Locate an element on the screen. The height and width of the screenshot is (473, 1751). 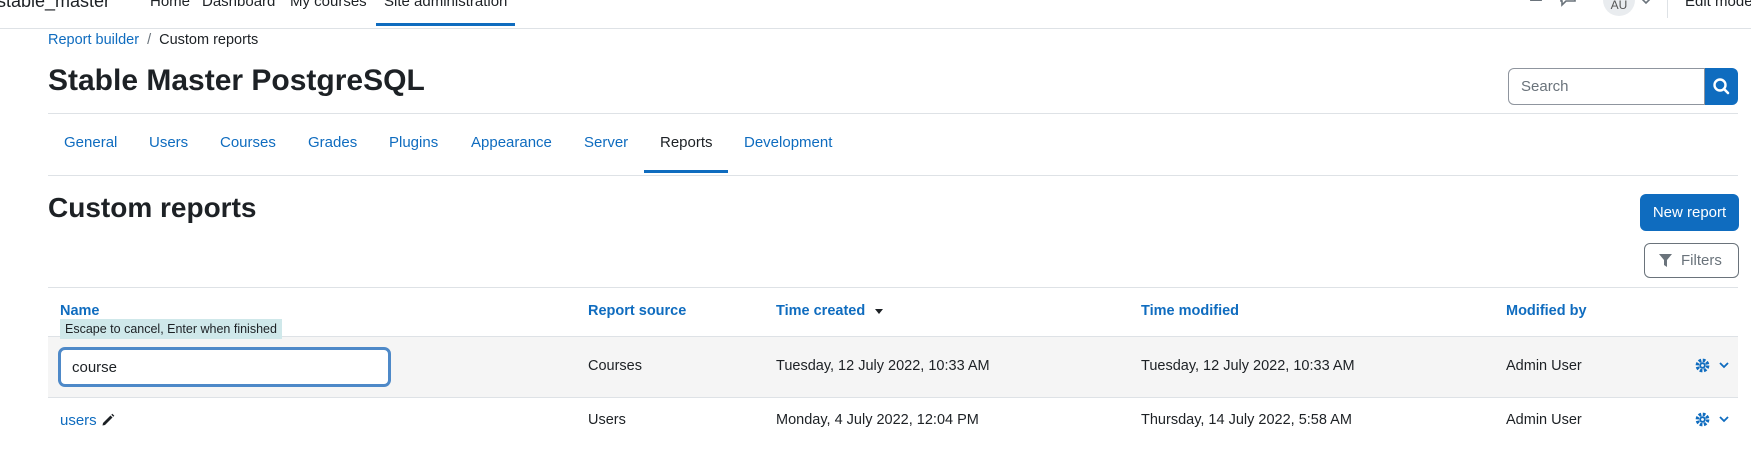
filter-icon is located at coordinates (1665, 260).